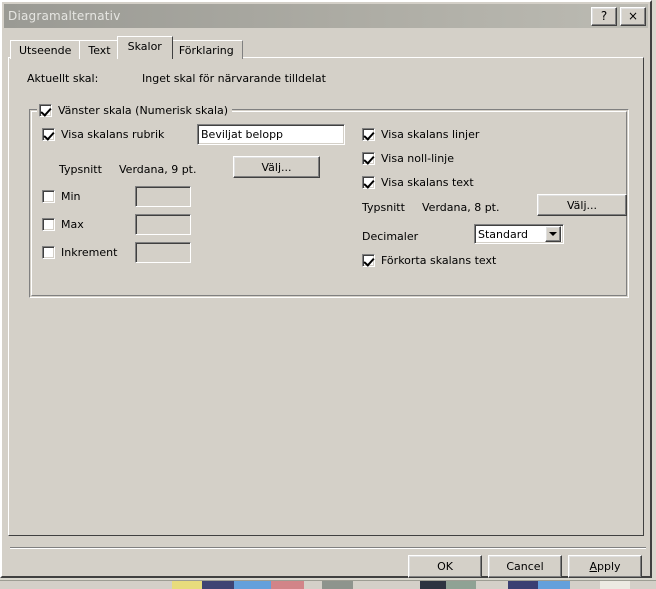  What do you see at coordinates (439, 260) in the screenshot?
I see `abbreviate-scale-text-label: Förkorta skalans text` at bounding box center [439, 260].